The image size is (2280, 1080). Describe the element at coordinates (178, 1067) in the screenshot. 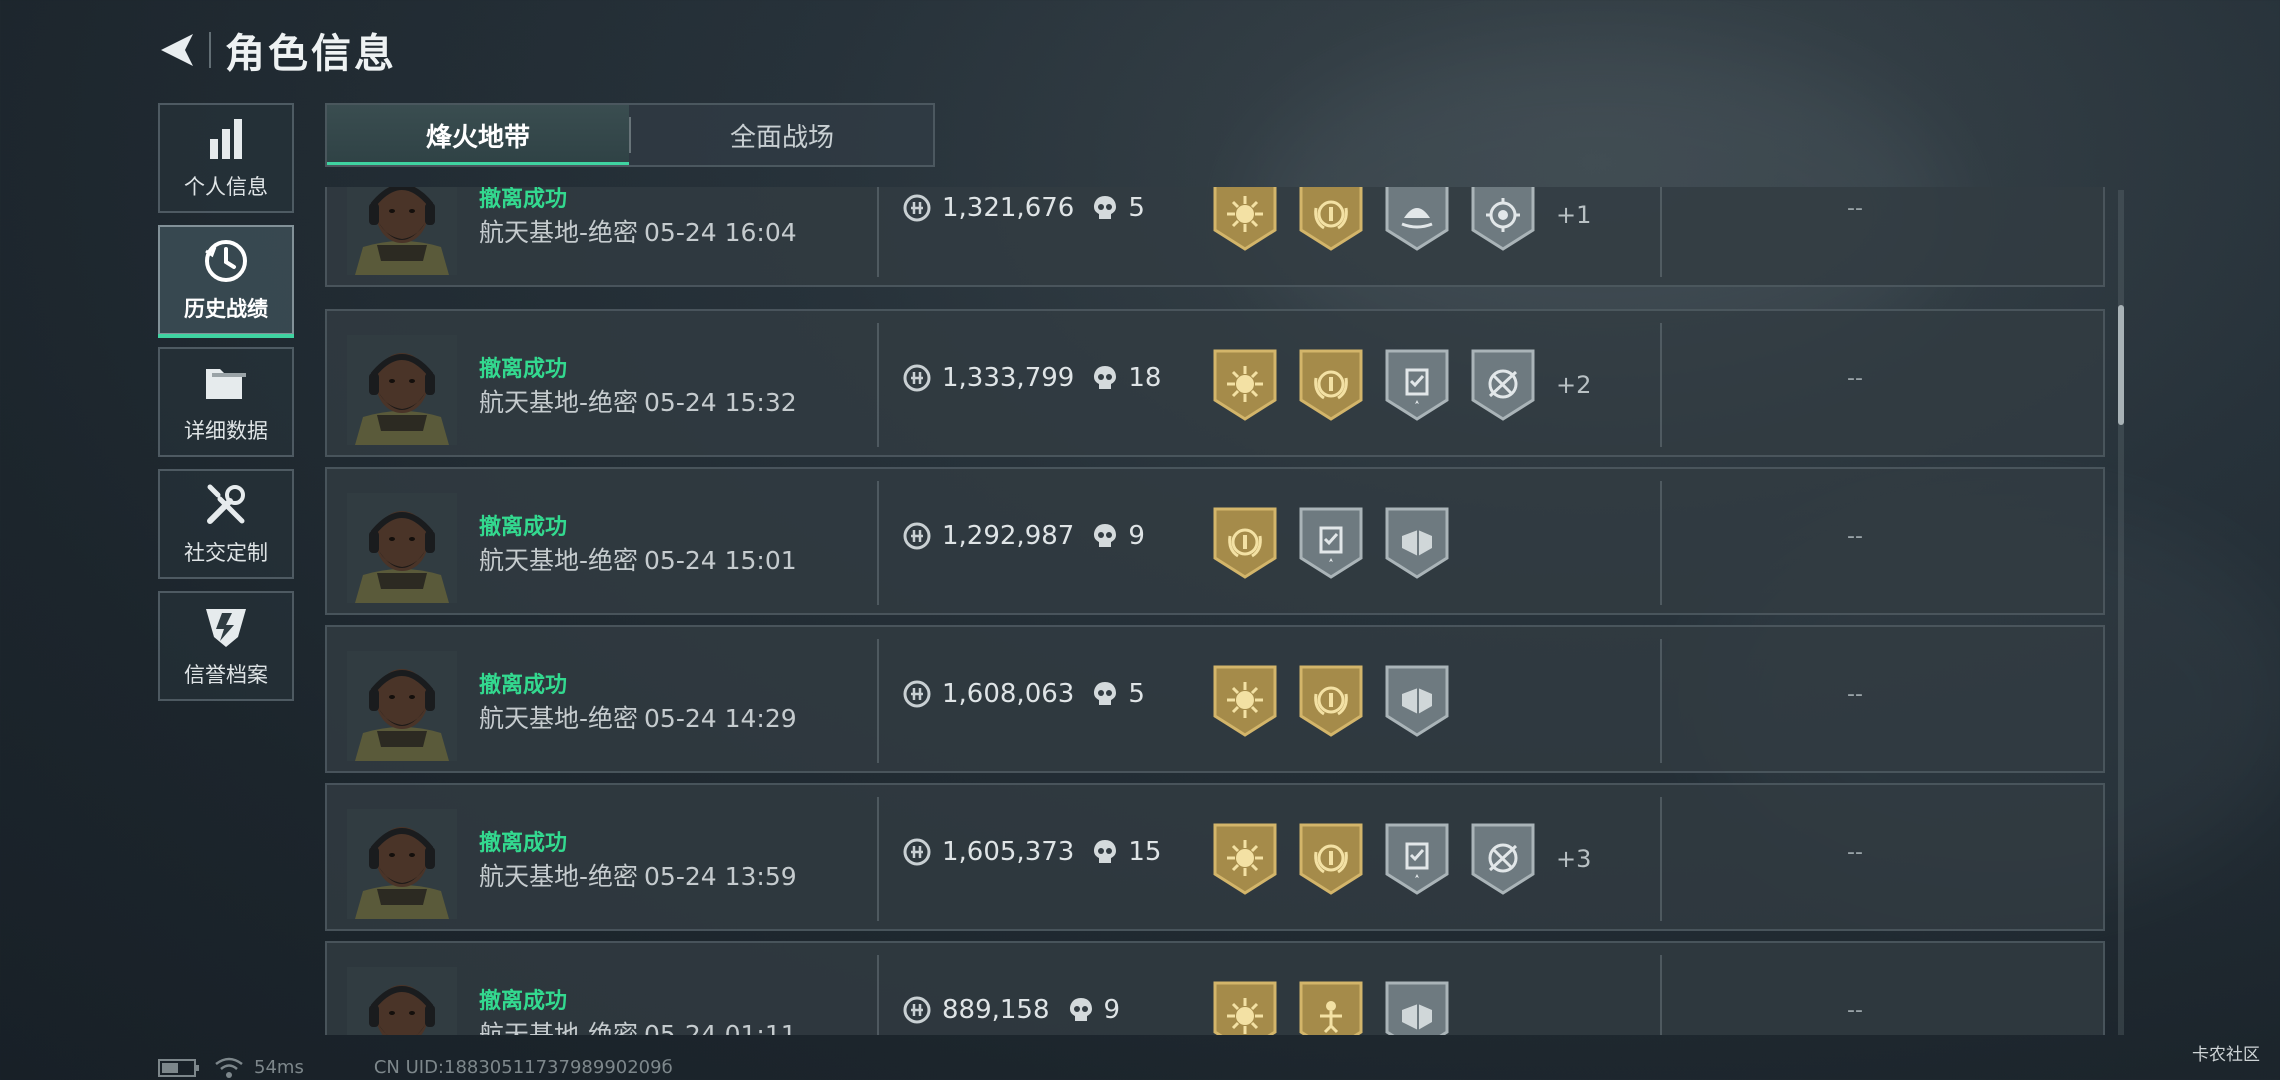

I see `battery-icon` at that location.